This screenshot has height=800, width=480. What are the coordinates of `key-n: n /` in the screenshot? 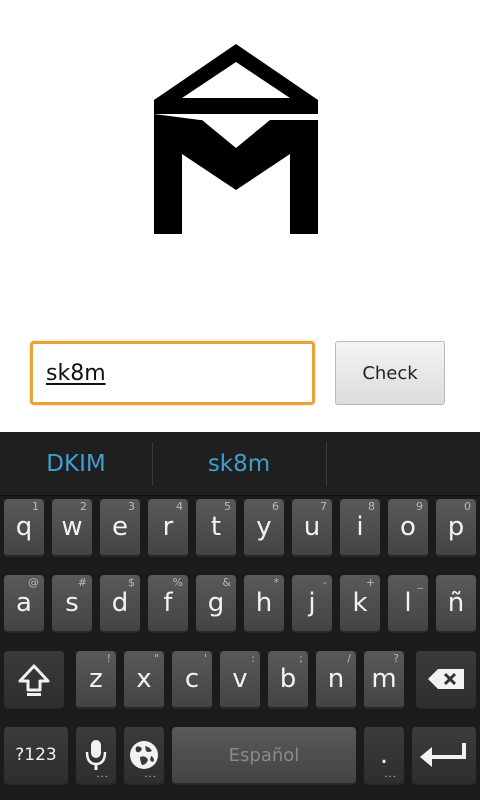 It's located at (336, 680).